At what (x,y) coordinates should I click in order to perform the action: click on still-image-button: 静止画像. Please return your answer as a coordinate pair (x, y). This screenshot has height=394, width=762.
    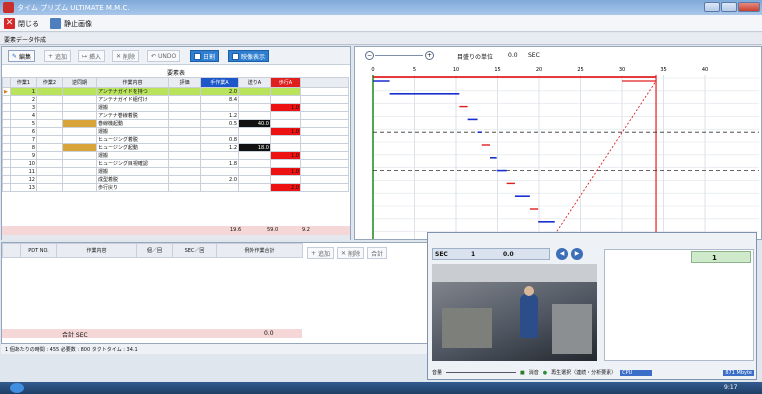
    Looking at the image, I should click on (71, 23).